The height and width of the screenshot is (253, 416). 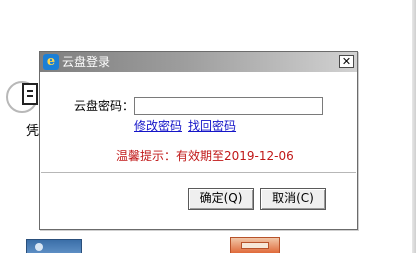 I want to click on dialog-title: 云盘登录, so click(x=86, y=62).